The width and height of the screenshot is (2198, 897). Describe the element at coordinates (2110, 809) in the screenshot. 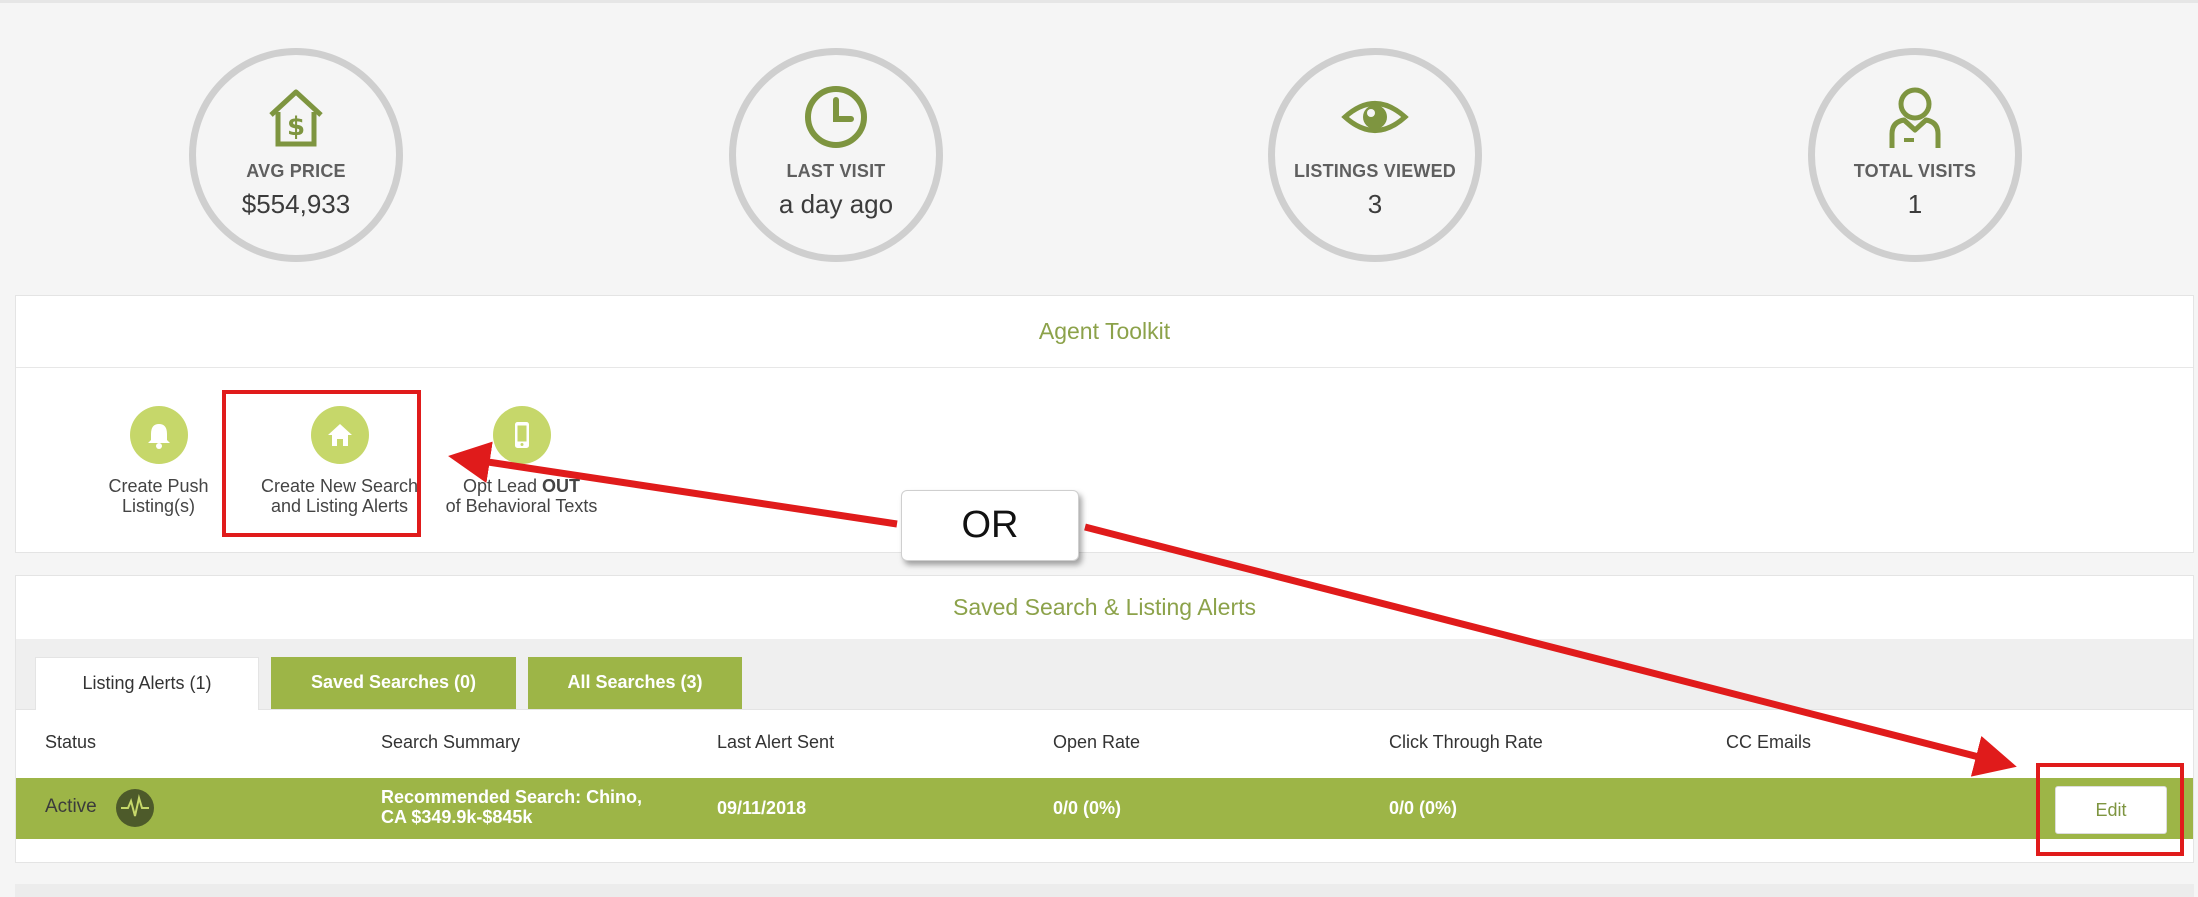

I see `highlight-edit-button` at that location.